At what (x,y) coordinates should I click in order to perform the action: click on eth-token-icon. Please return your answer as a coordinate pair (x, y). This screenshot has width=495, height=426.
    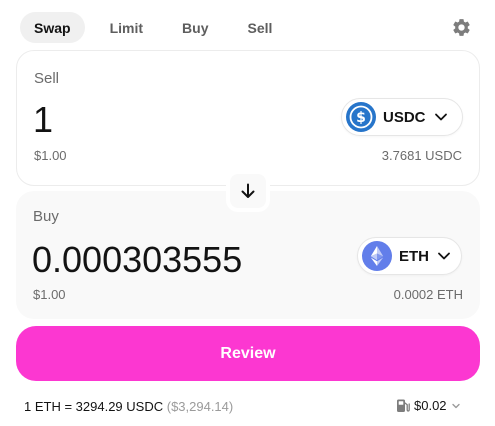
    Looking at the image, I should click on (377, 256).